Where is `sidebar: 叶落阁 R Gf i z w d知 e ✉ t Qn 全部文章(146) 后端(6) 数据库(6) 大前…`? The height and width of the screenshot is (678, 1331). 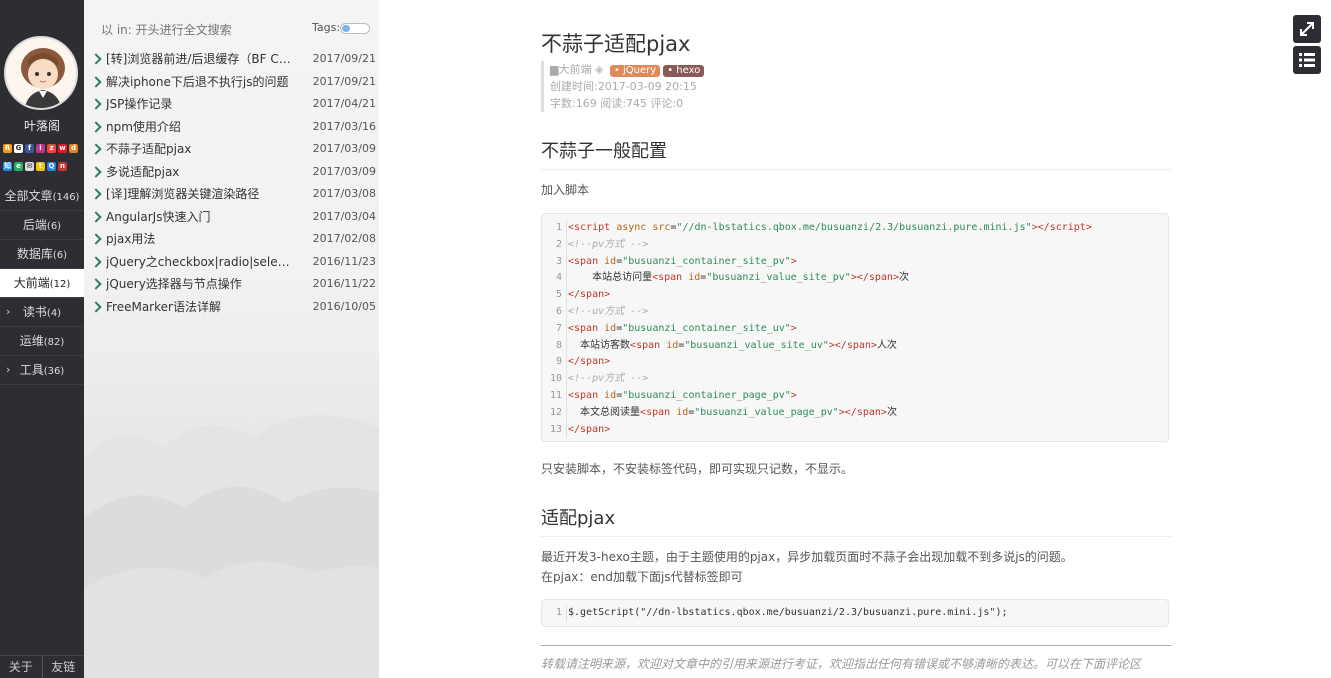 sidebar: 叶落阁 R Gf i z w d知 e ✉ t Qn 全部文章(146) 后端(6) 数据库(6) 大前… is located at coordinates (42, 339).